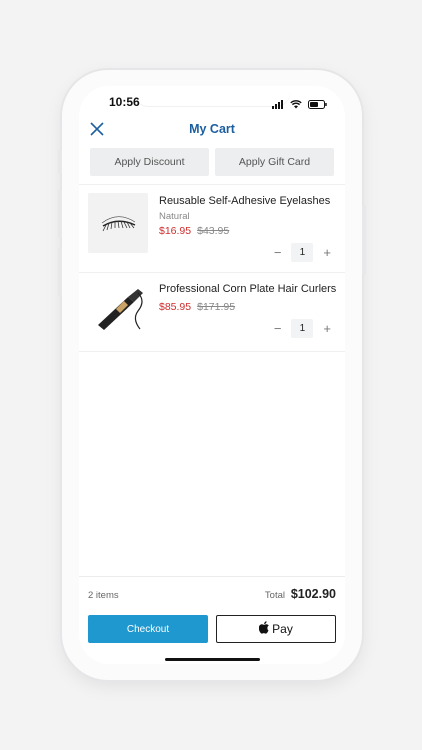 The height and width of the screenshot is (750, 422). Describe the element at coordinates (216, 307) in the screenshot. I see `original-price: $171.95` at that location.